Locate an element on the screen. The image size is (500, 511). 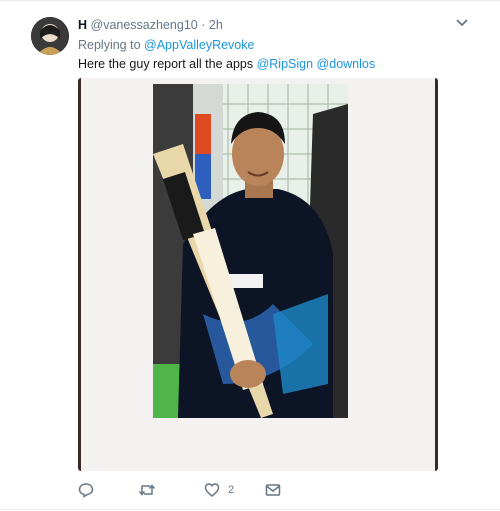
like-count: 2 is located at coordinates (231, 490).